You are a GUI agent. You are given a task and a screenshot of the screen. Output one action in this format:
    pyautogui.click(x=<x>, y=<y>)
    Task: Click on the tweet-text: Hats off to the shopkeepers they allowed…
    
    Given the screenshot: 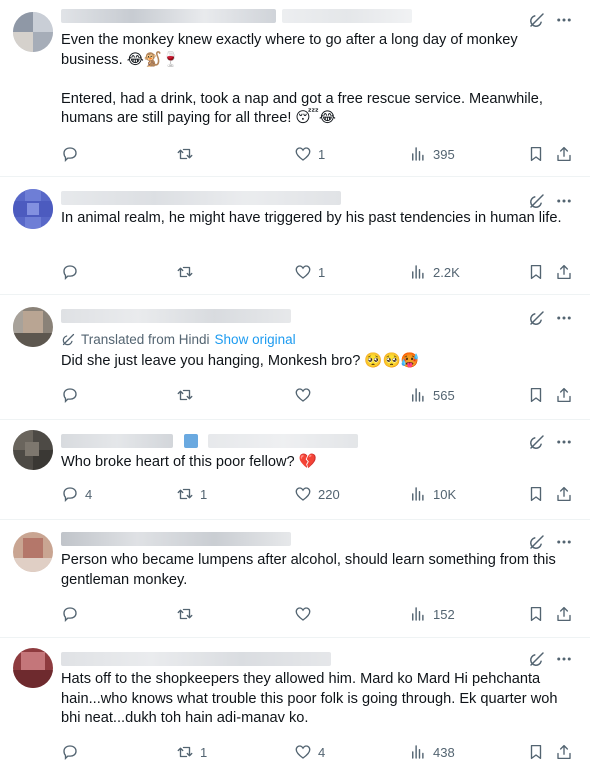 What is the action you would take?
    pyautogui.click(x=311, y=698)
    